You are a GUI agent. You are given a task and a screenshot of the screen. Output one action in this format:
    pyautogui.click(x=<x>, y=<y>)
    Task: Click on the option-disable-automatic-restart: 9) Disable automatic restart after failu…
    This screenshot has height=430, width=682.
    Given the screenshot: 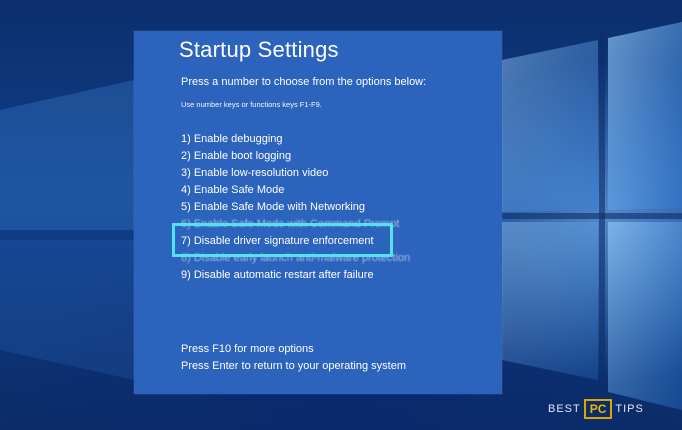 What is the action you would take?
    pyautogui.click(x=295, y=277)
    